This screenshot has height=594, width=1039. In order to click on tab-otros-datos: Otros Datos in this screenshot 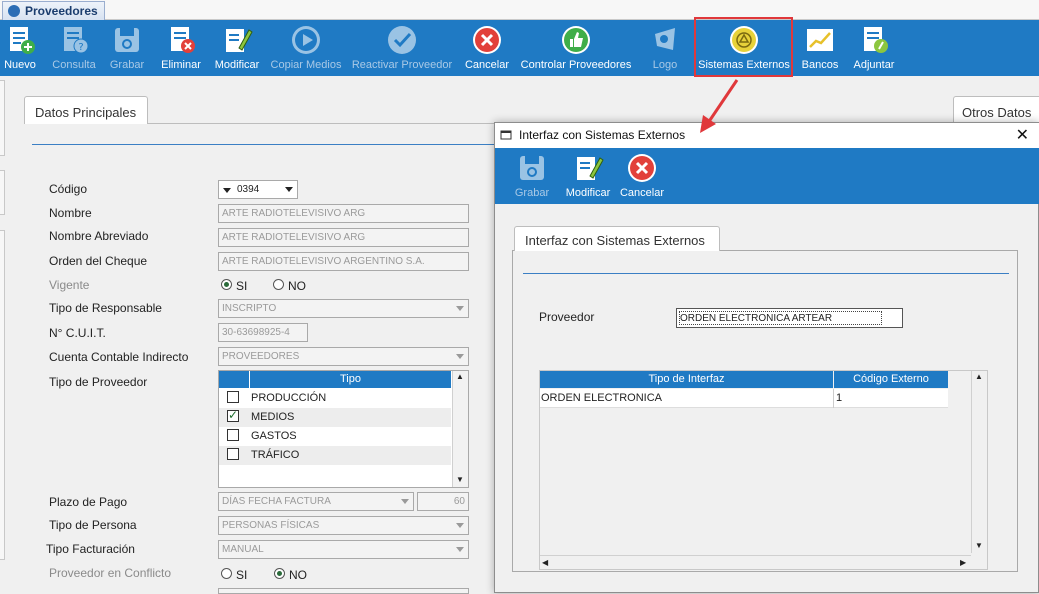, I will do `click(996, 110)`.